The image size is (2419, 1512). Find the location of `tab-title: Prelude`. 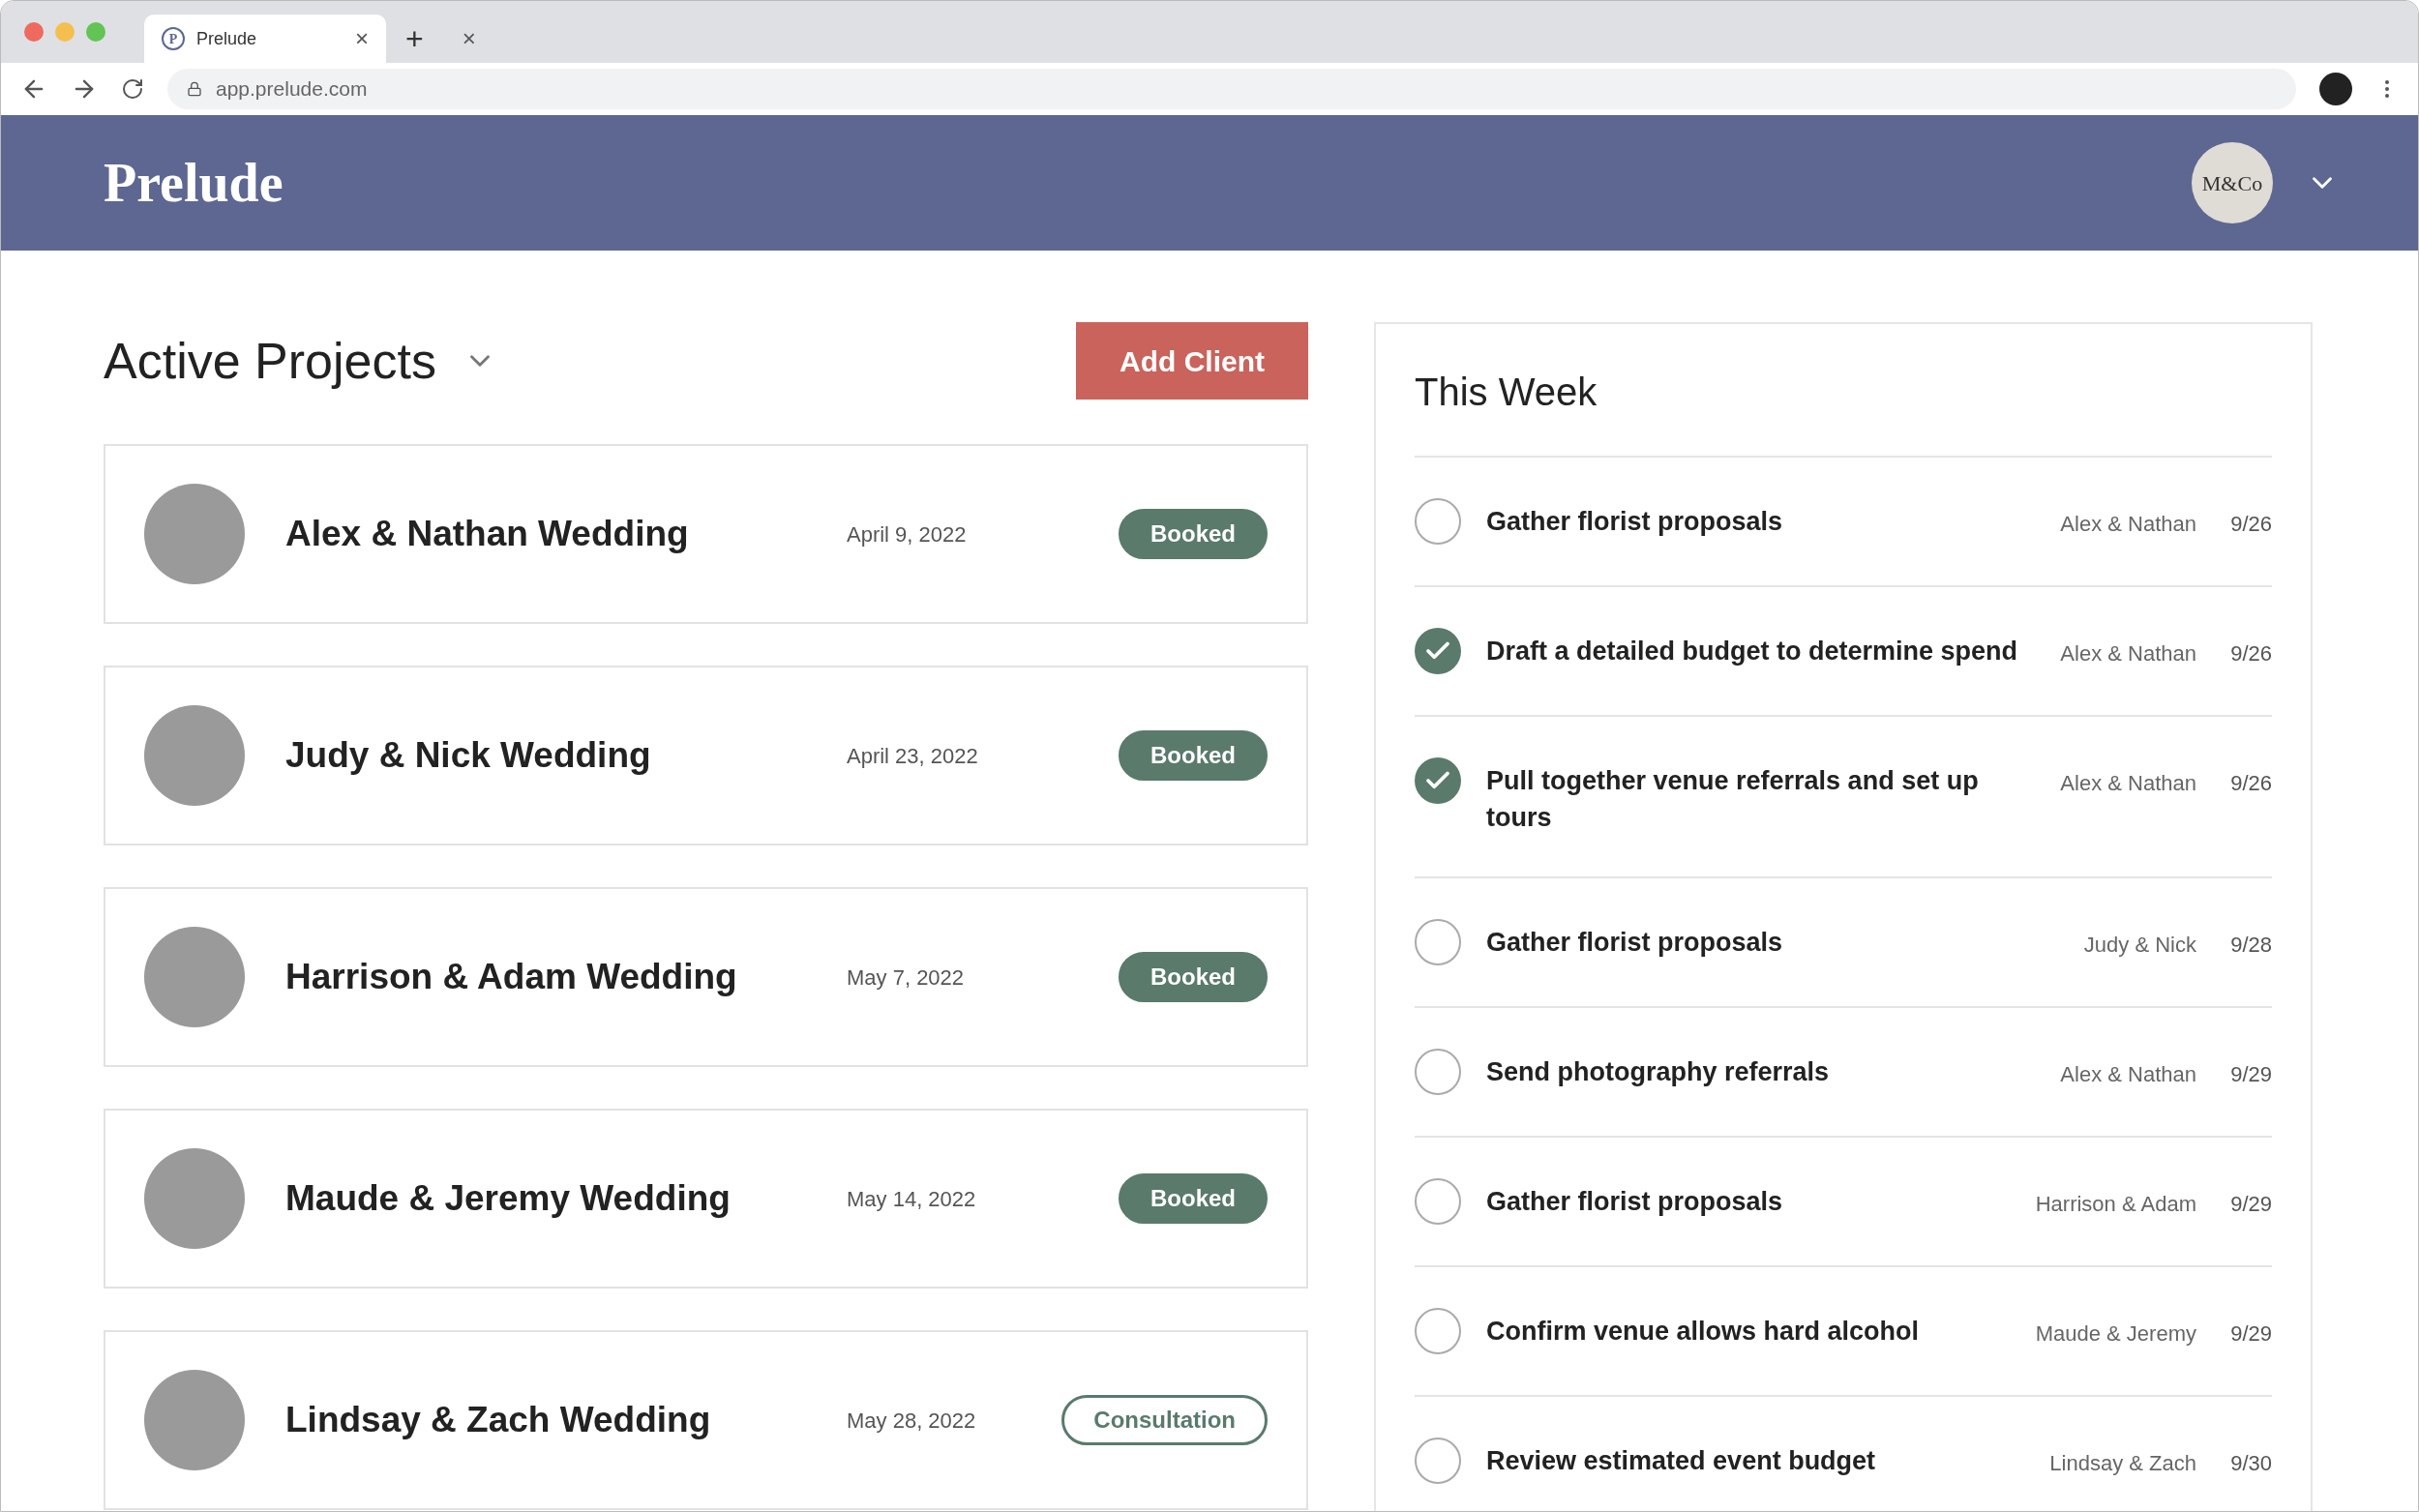

tab-title: Prelude is located at coordinates (227, 38).